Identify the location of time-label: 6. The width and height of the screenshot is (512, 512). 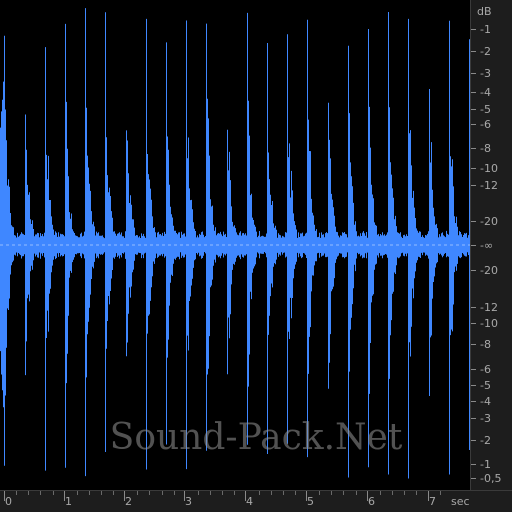
(371, 501).